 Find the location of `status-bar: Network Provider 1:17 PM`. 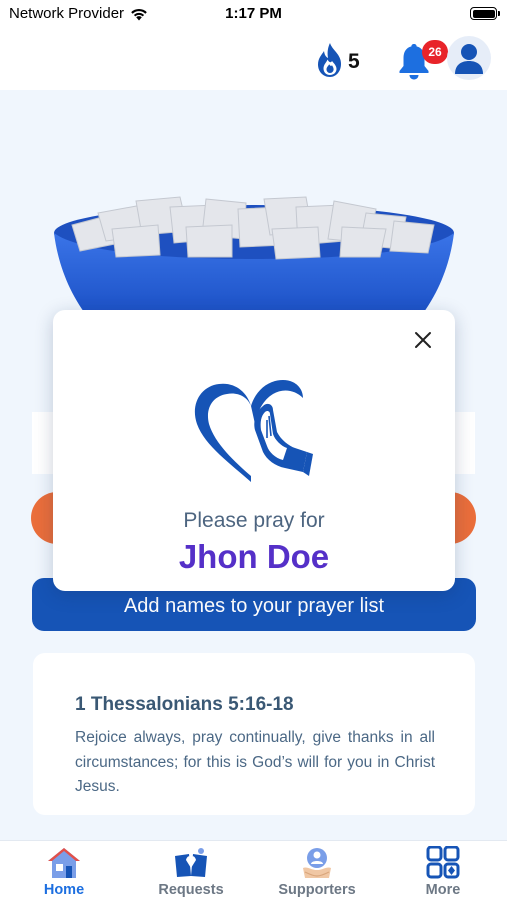

status-bar: Network Provider 1:17 PM is located at coordinates (253, 14).